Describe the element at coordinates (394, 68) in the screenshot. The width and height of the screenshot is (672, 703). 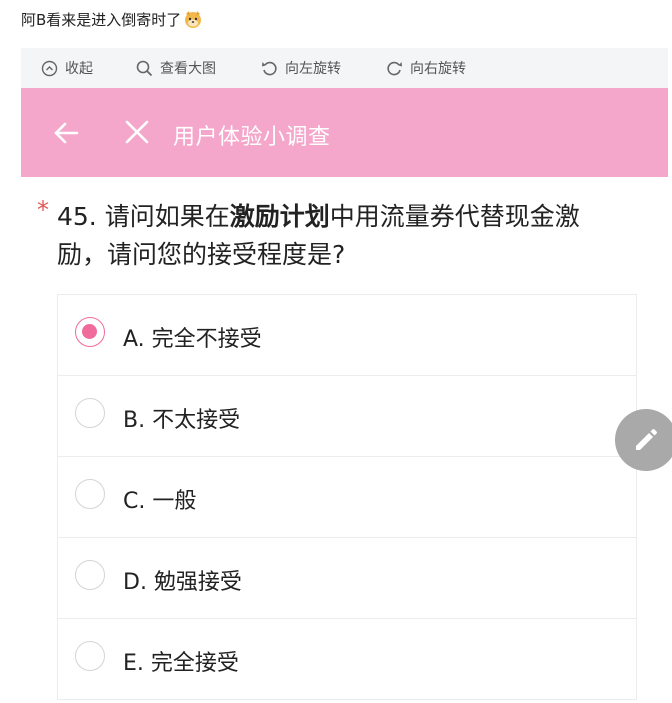
I see `rotate-right-icon` at that location.